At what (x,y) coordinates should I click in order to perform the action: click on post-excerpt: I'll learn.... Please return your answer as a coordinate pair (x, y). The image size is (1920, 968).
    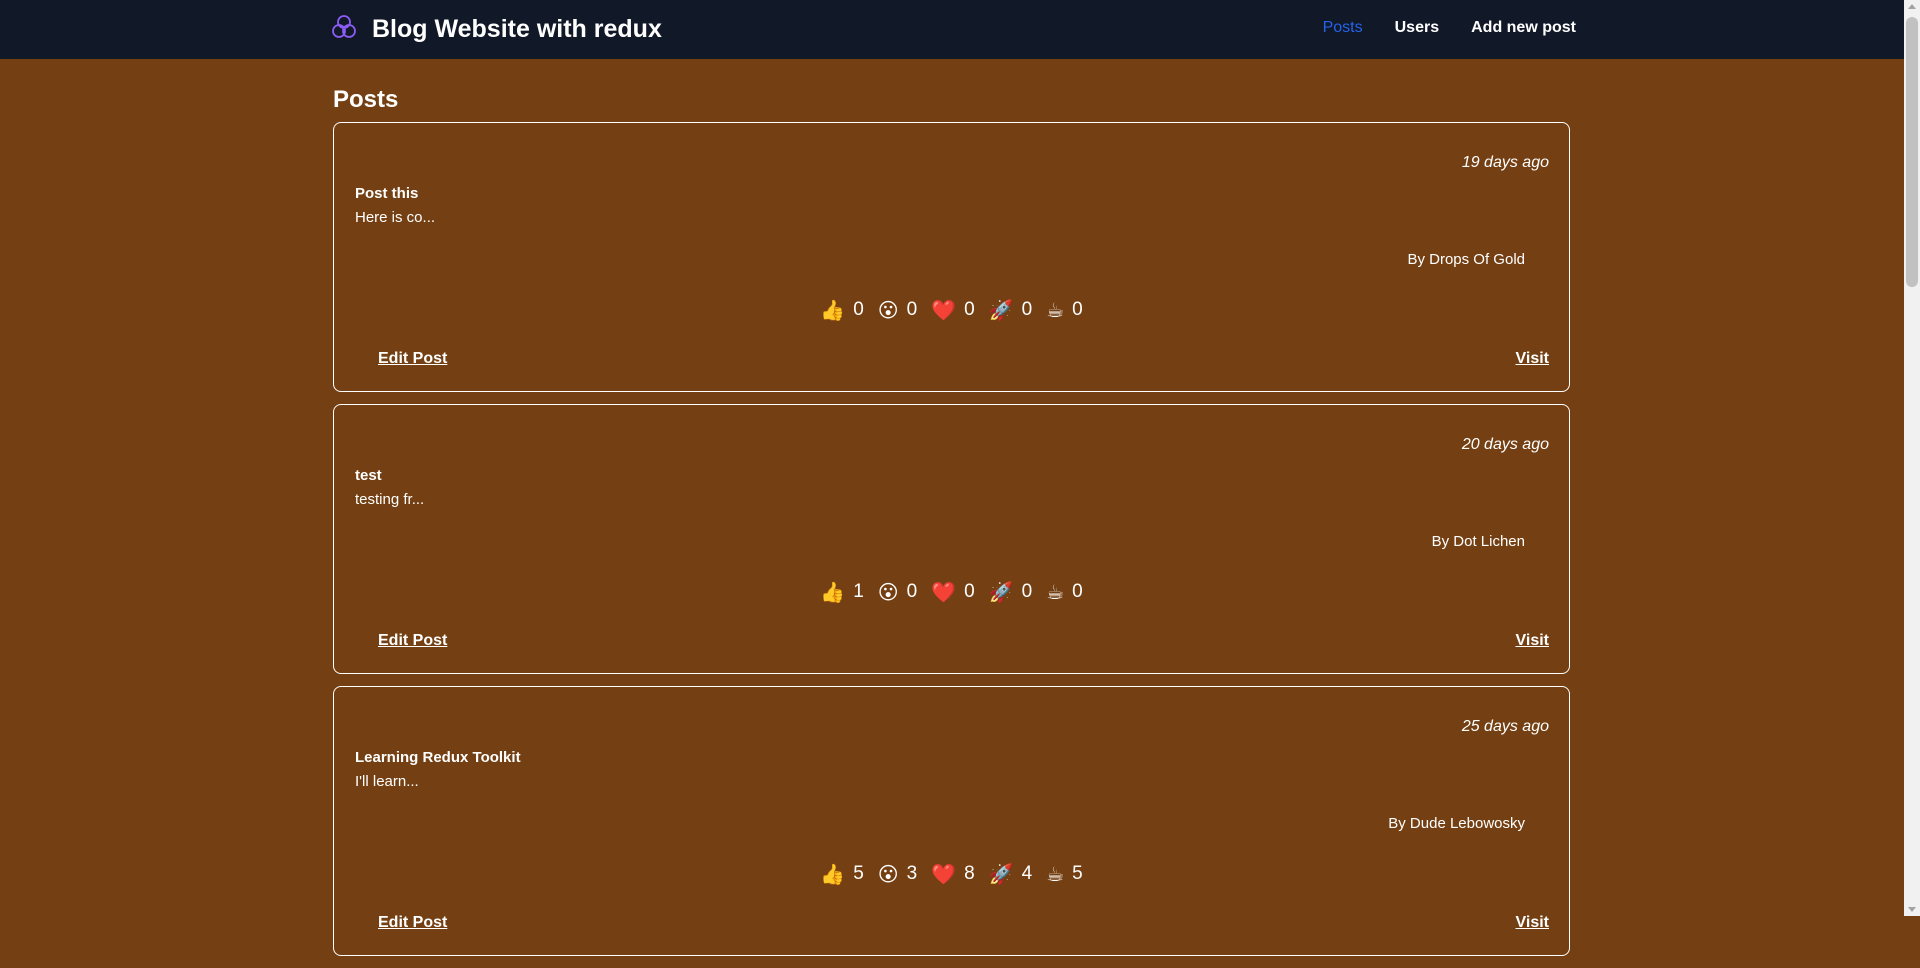
    Looking at the image, I should click on (387, 781).